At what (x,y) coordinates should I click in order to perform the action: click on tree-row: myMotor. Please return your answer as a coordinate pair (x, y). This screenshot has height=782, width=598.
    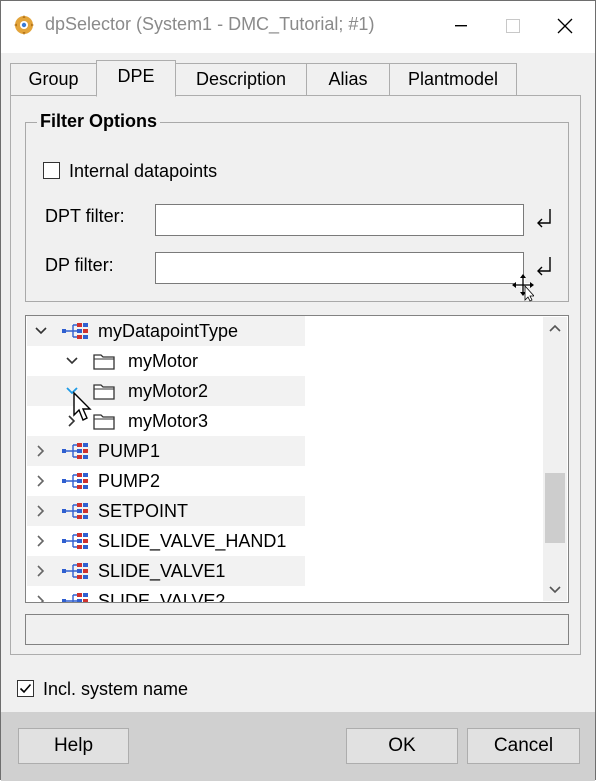
    Looking at the image, I should click on (166, 361).